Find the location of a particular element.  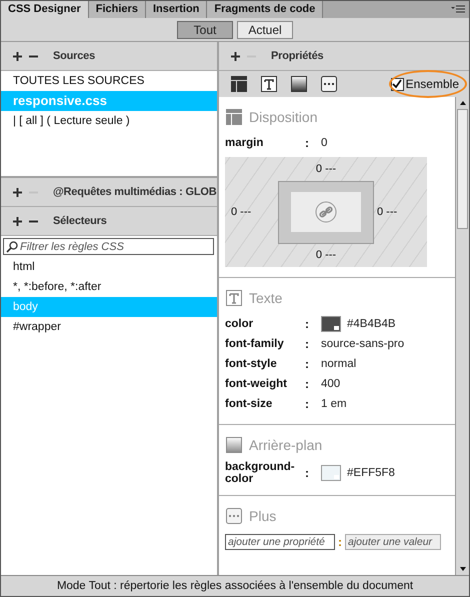

selector-item: *, *:before, *:after is located at coordinates (109, 287).